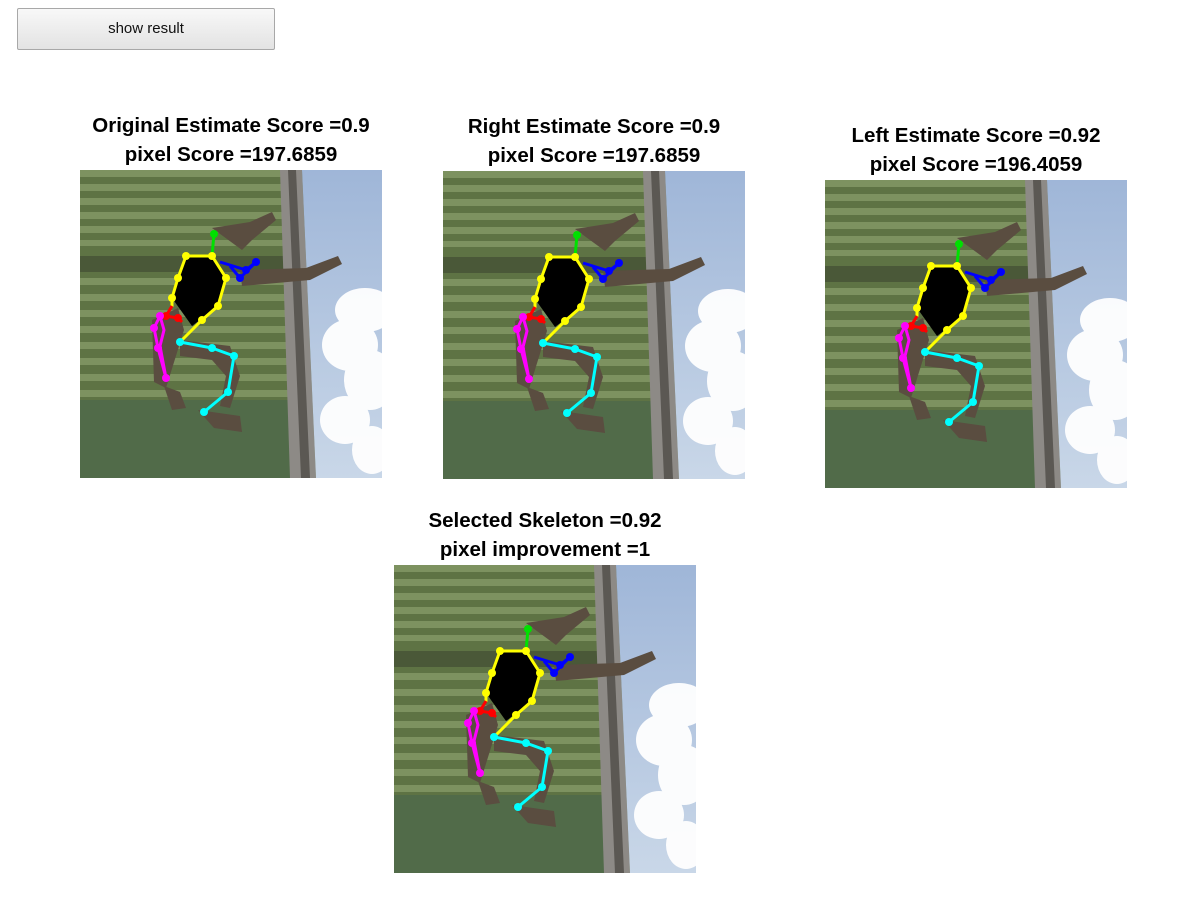 The height and width of the screenshot is (900, 1200). Describe the element at coordinates (976, 135) in the screenshot. I see `left-estimate-score-label: Left Estimate Score =0.92` at that location.